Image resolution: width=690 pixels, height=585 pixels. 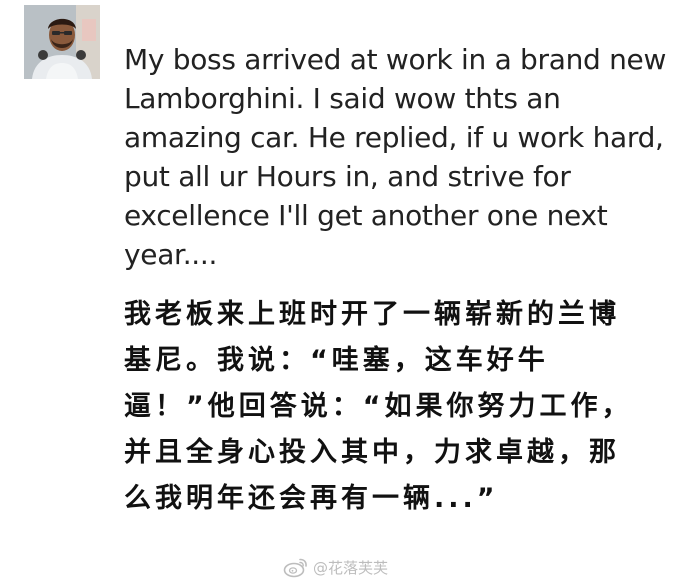 I want to click on watermark: @花落芙芙, so click(x=335, y=567).